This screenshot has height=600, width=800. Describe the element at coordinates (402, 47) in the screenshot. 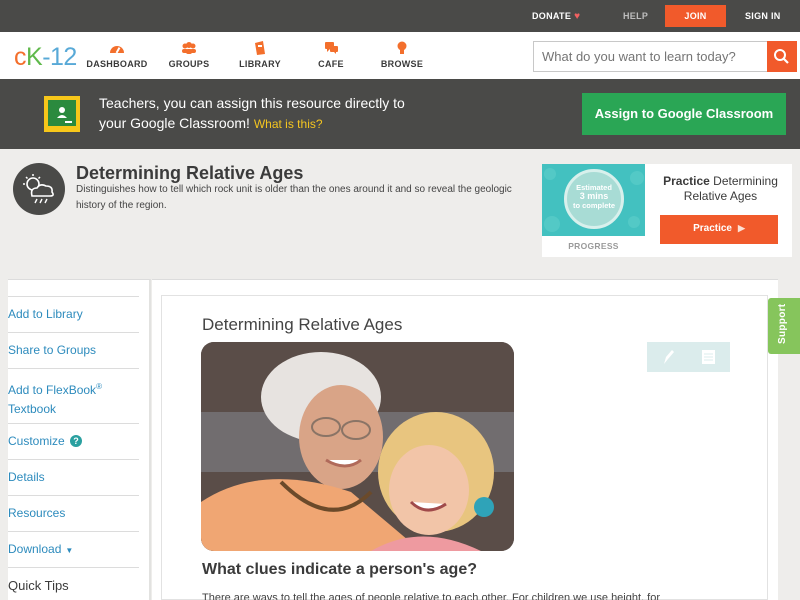

I see `lightbulb-icon` at that location.